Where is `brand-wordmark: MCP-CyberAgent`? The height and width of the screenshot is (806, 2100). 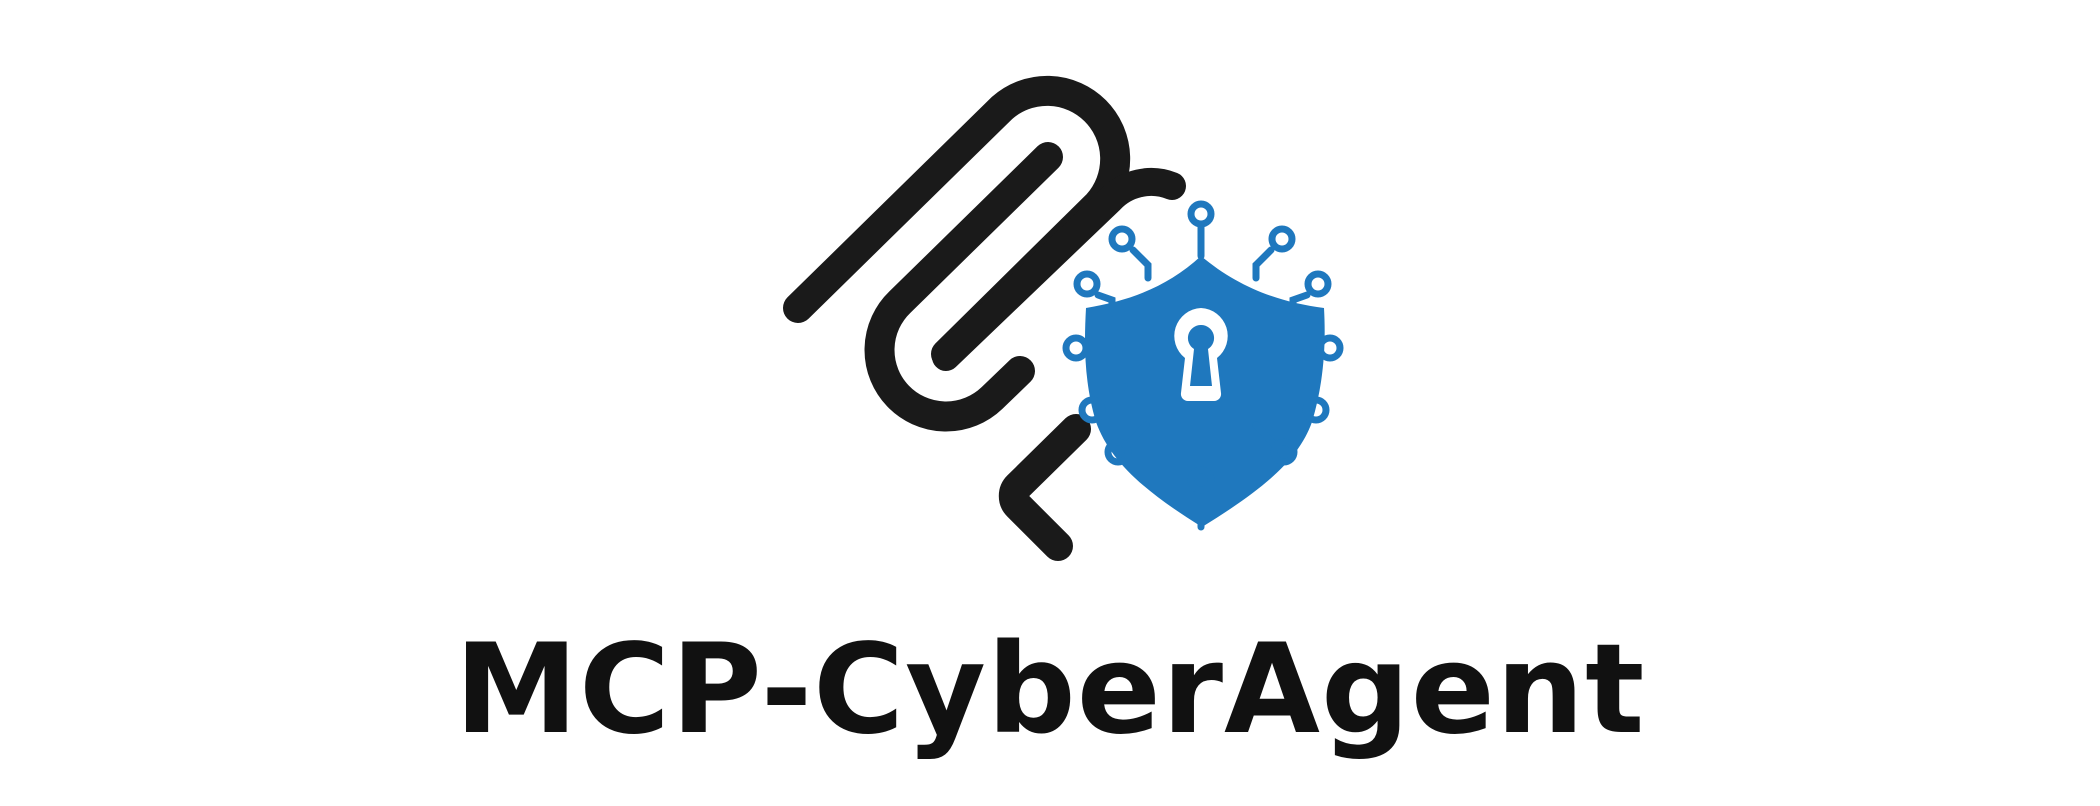
brand-wordmark: MCP-CyberAgent is located at coordinates (1050, 690).